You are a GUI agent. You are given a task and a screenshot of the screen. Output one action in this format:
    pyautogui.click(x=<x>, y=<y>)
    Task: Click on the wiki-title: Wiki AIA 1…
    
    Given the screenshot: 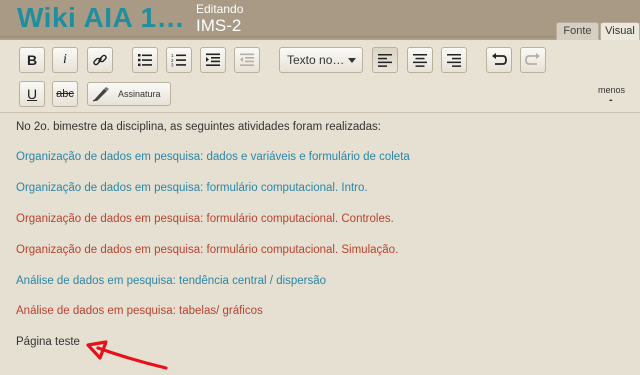 What is the action you would take?
    pyautogui.click(x=101, y=18)
    